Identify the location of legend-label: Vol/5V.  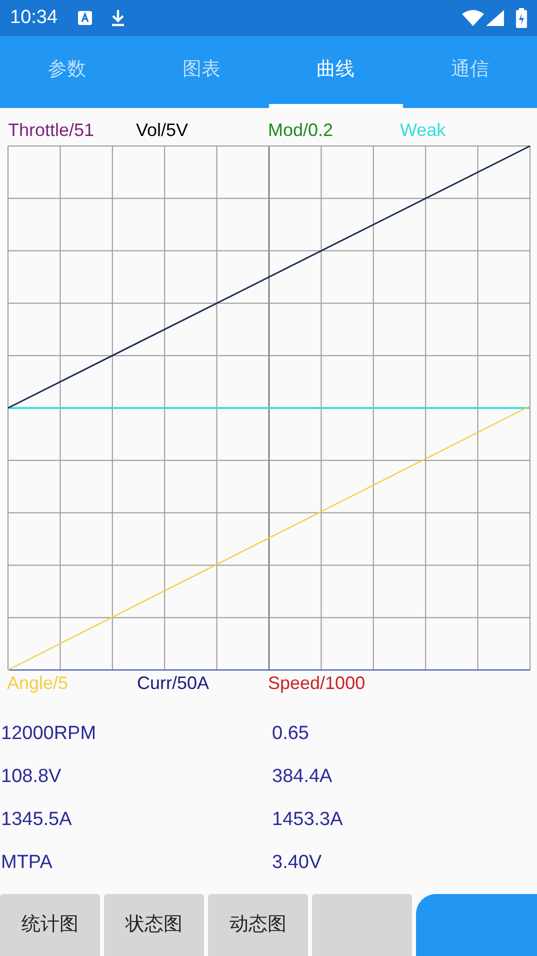
(163, 130).